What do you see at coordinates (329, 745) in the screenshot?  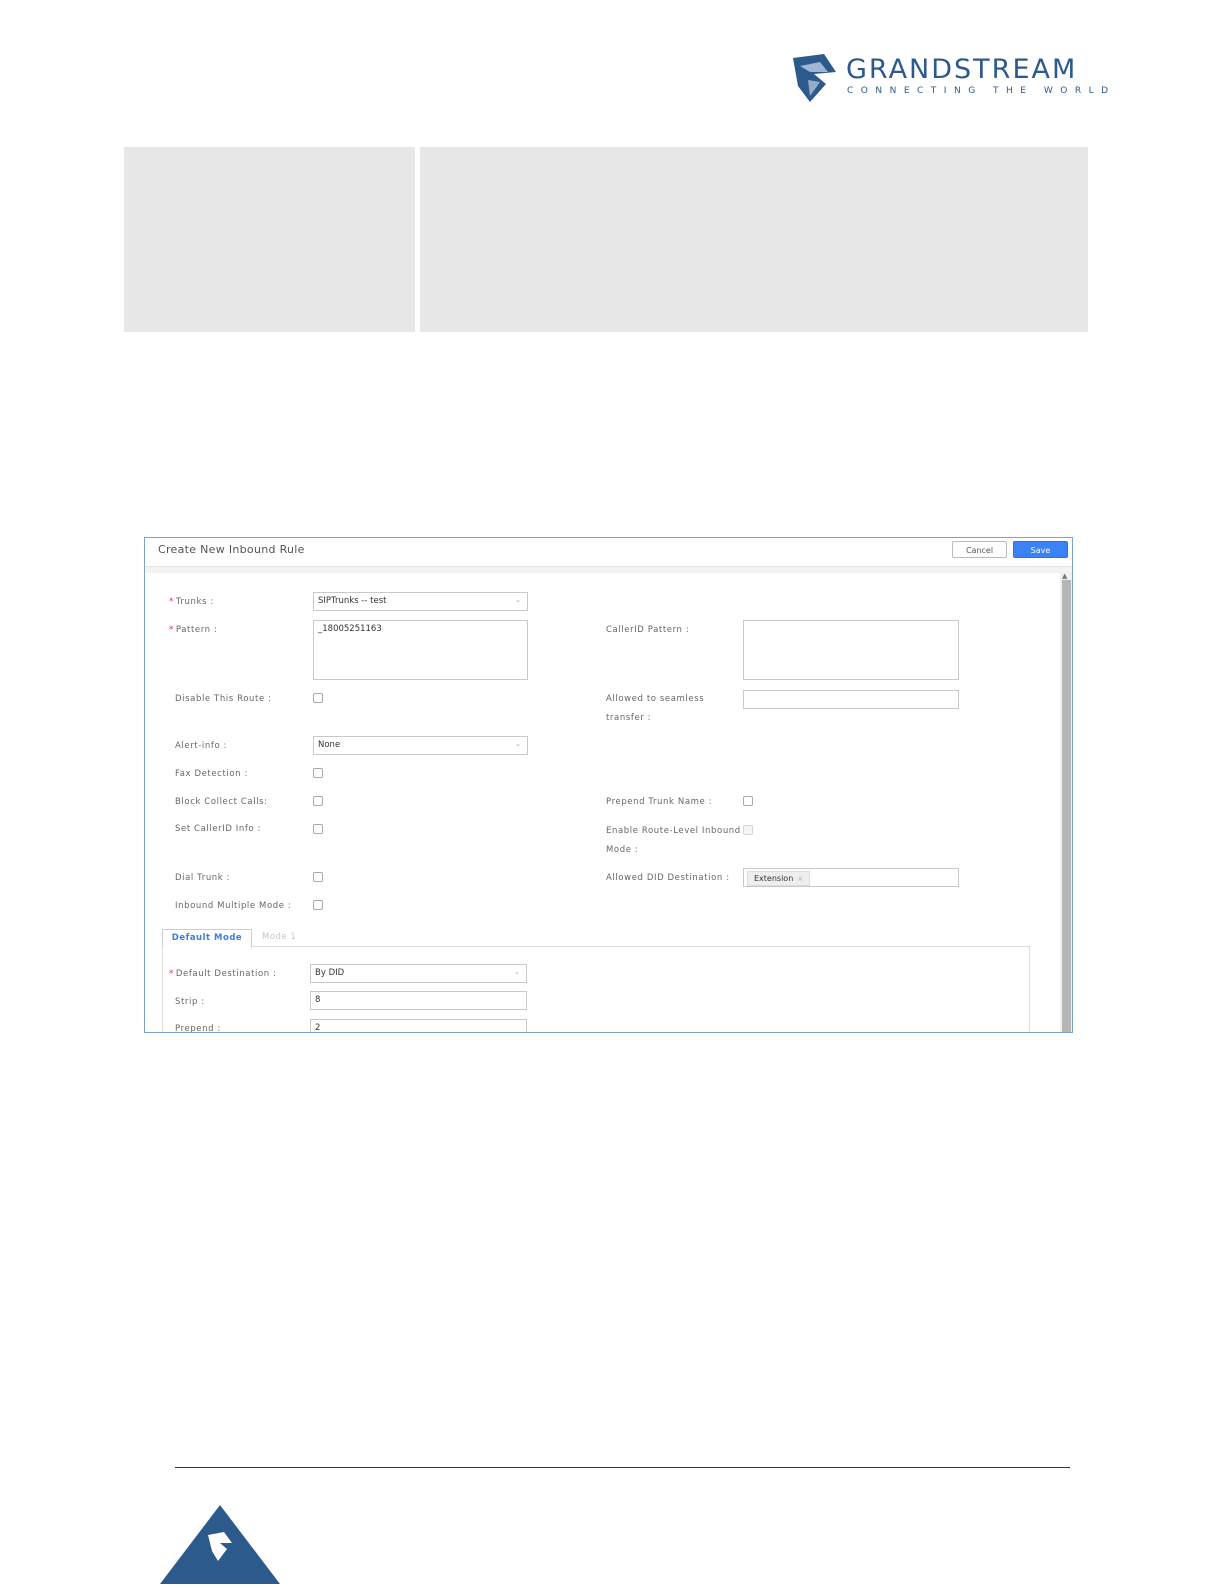 I see `alert-info-value: None` at bounding box center [329, 745].